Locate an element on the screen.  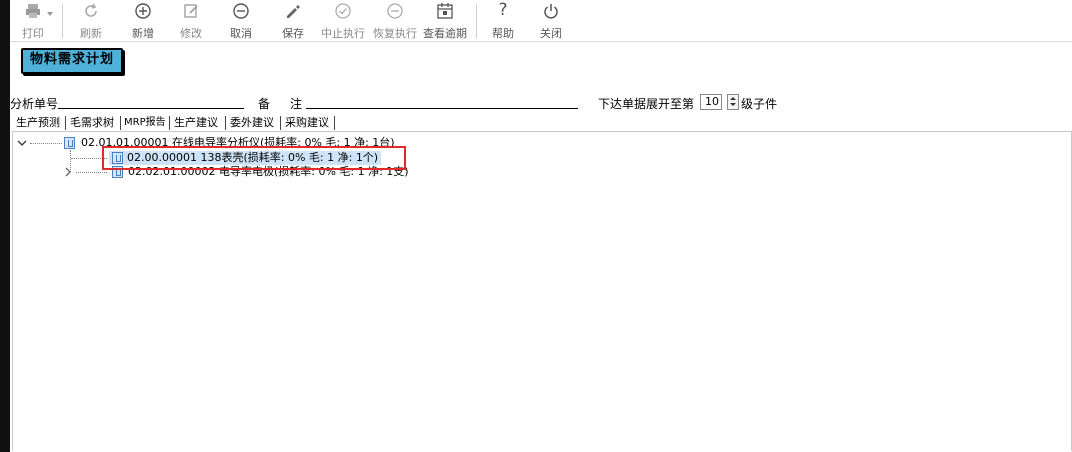
add-button: 新增 is located at coordinates (143, 20).